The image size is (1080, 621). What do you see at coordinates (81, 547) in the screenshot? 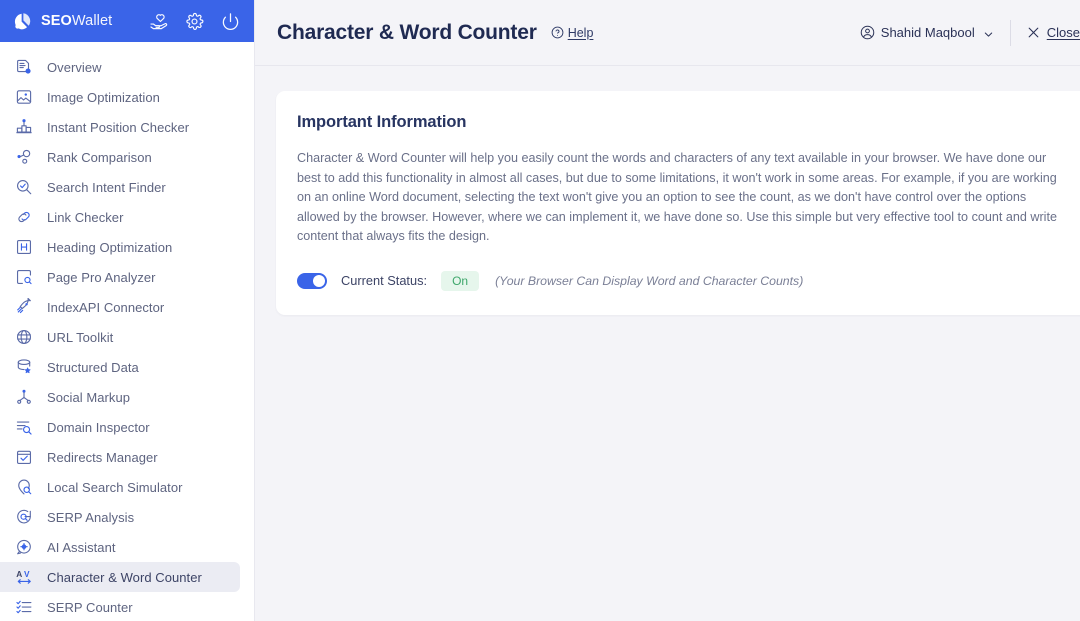
I see `sidebar-item-label: AI Assistant` at bounding box center [81, 547].